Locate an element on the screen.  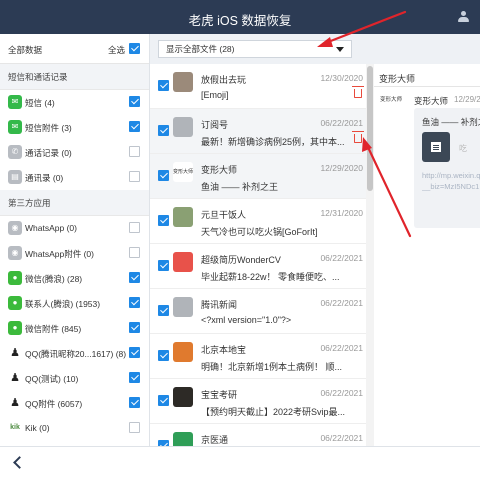
list-item: 腾讯新闻 06/22/2021 <?xml version="1.0"?> is located at coordinates (261, 311).